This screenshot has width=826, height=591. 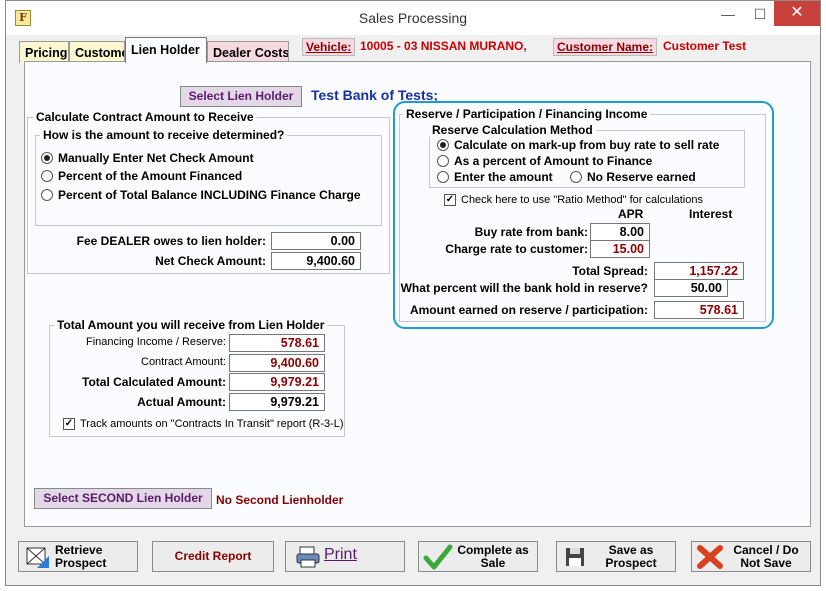 I want to click on amount-earned-field: 578.61, so click(x=699, y=310).